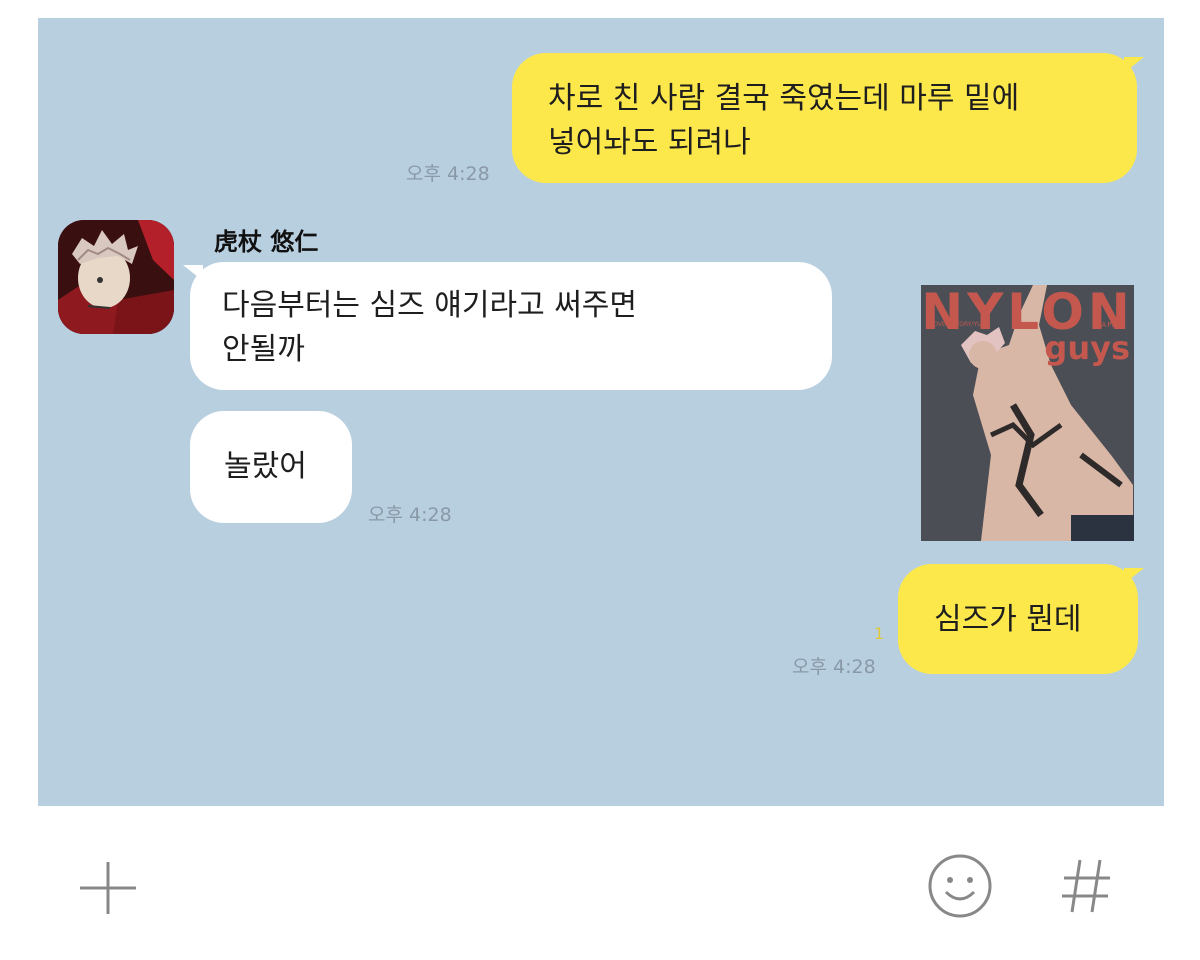 Image resolution: width=1200 pixels, height=960 pixels. What do you see at coordinates (960, 886) in the screenshot?
I see `smiley-icon` at bounding box center [960, 886].